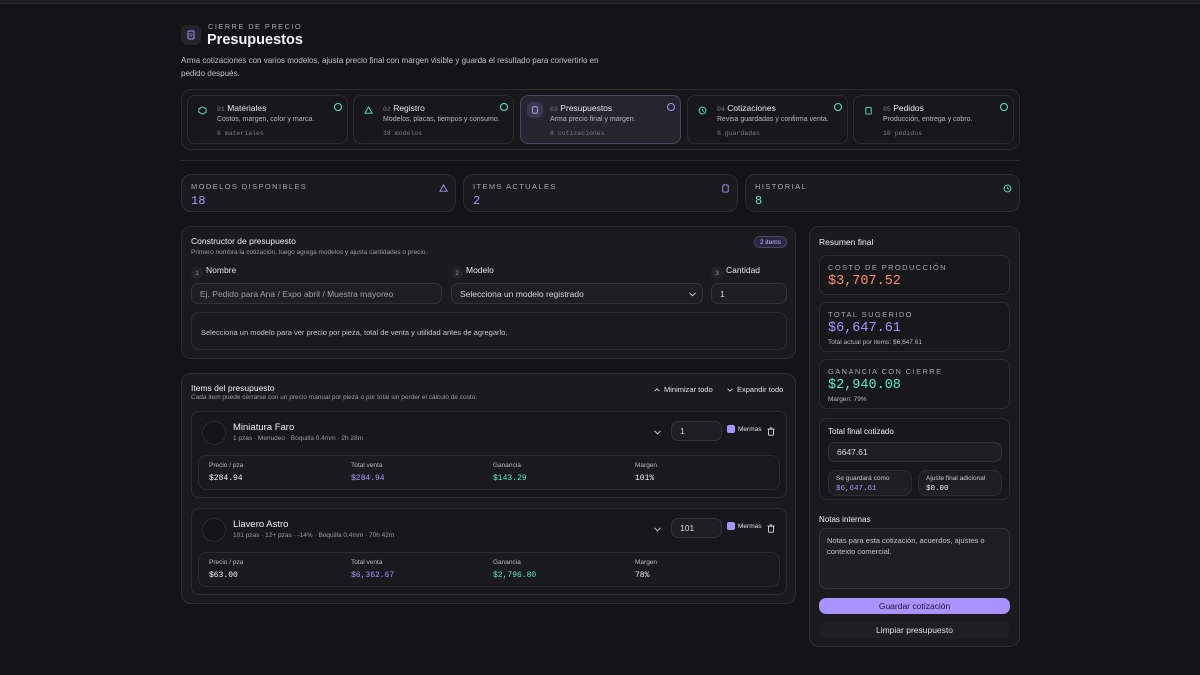 The height and width of the screenshot is (675, 1200). I want to click on profit-value: $143.29, so click(510, 478).